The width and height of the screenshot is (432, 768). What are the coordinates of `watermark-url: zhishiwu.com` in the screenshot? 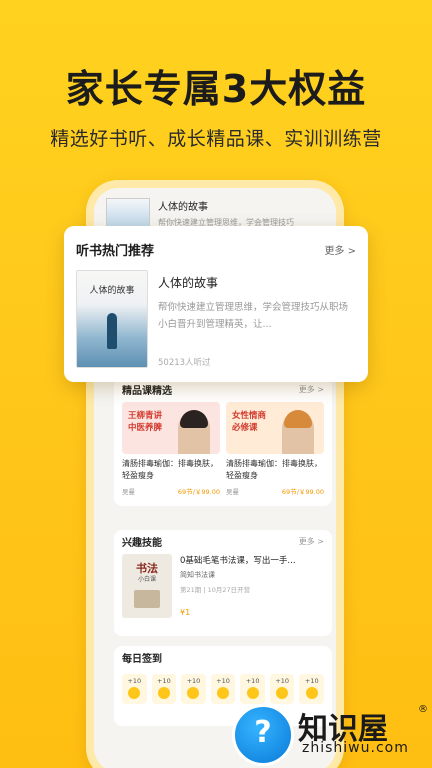 It's located at (355, 748).